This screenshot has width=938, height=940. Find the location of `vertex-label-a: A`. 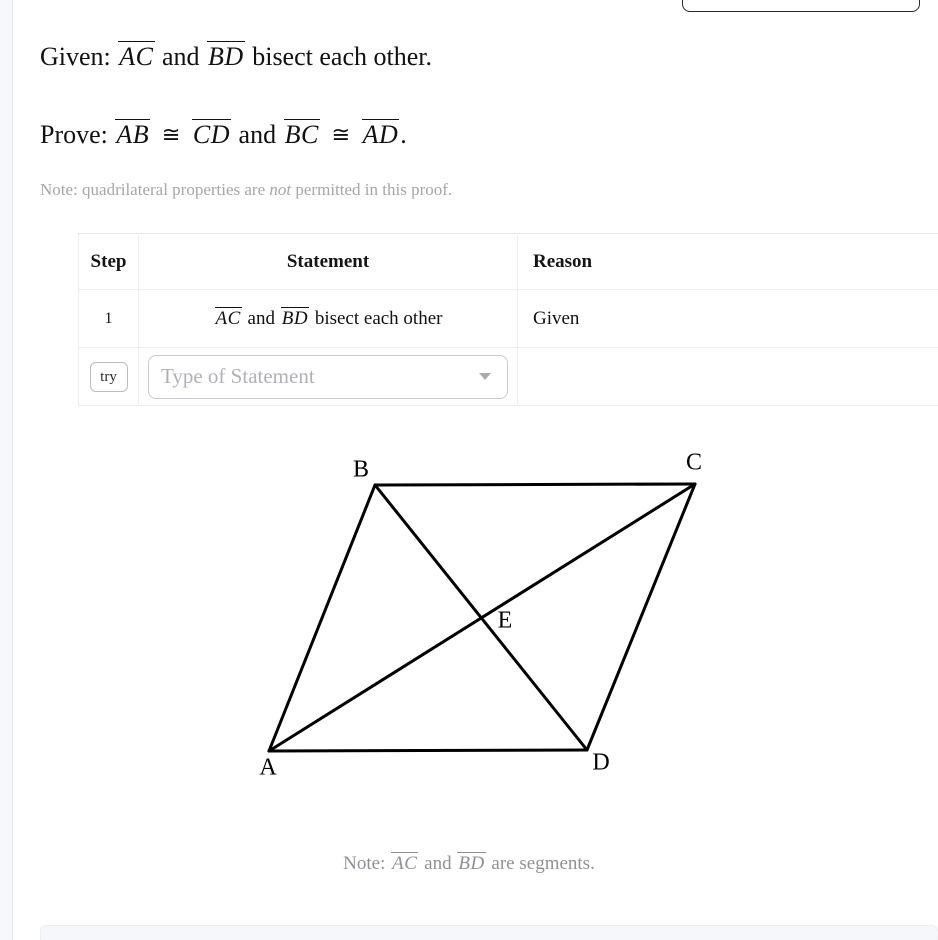

vertex-label-a: A is located at coordinates (268, 768).